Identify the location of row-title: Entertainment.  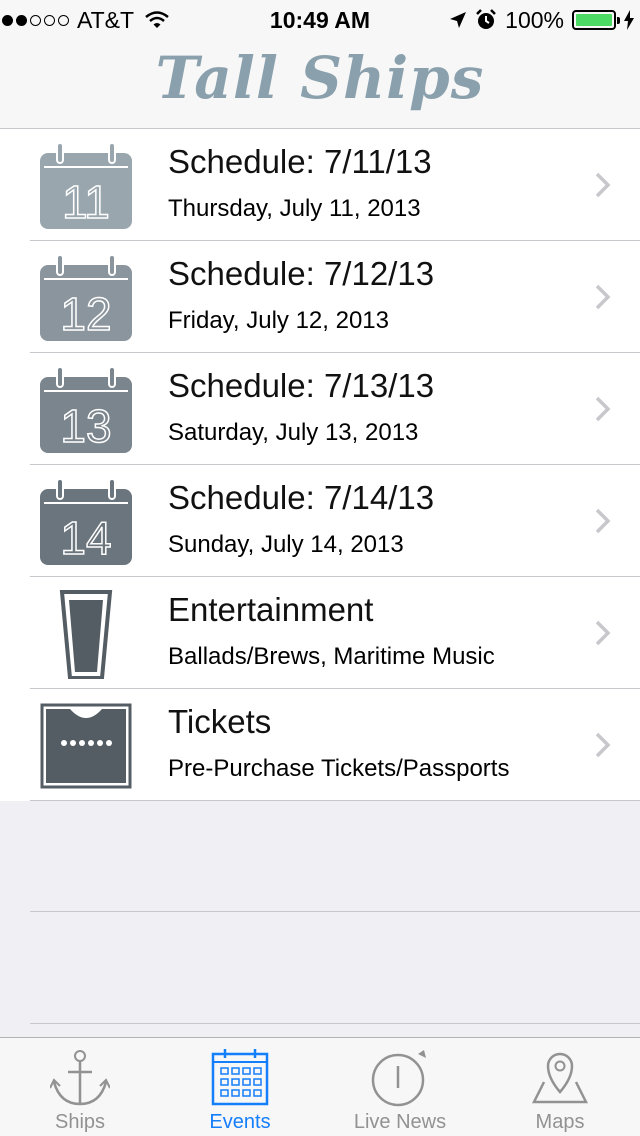
(271, 609).